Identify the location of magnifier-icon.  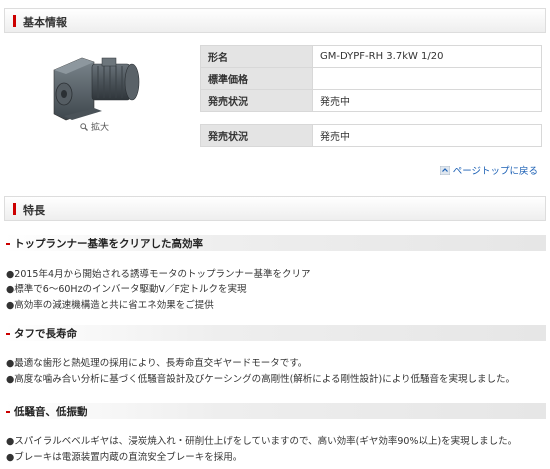
(84, 126).